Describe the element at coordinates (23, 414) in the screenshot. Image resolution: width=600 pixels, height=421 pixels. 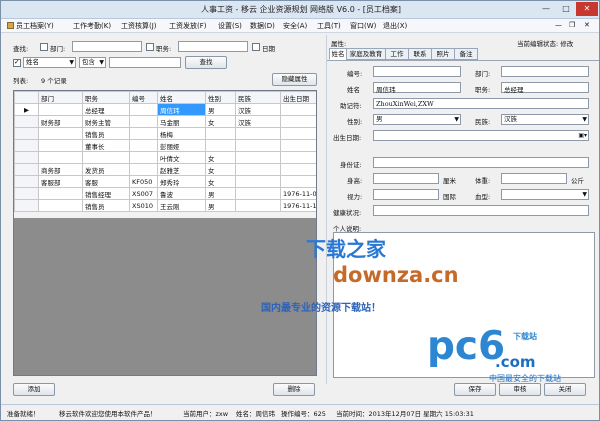
I see `status-ready: 准备就绪！` at that location.